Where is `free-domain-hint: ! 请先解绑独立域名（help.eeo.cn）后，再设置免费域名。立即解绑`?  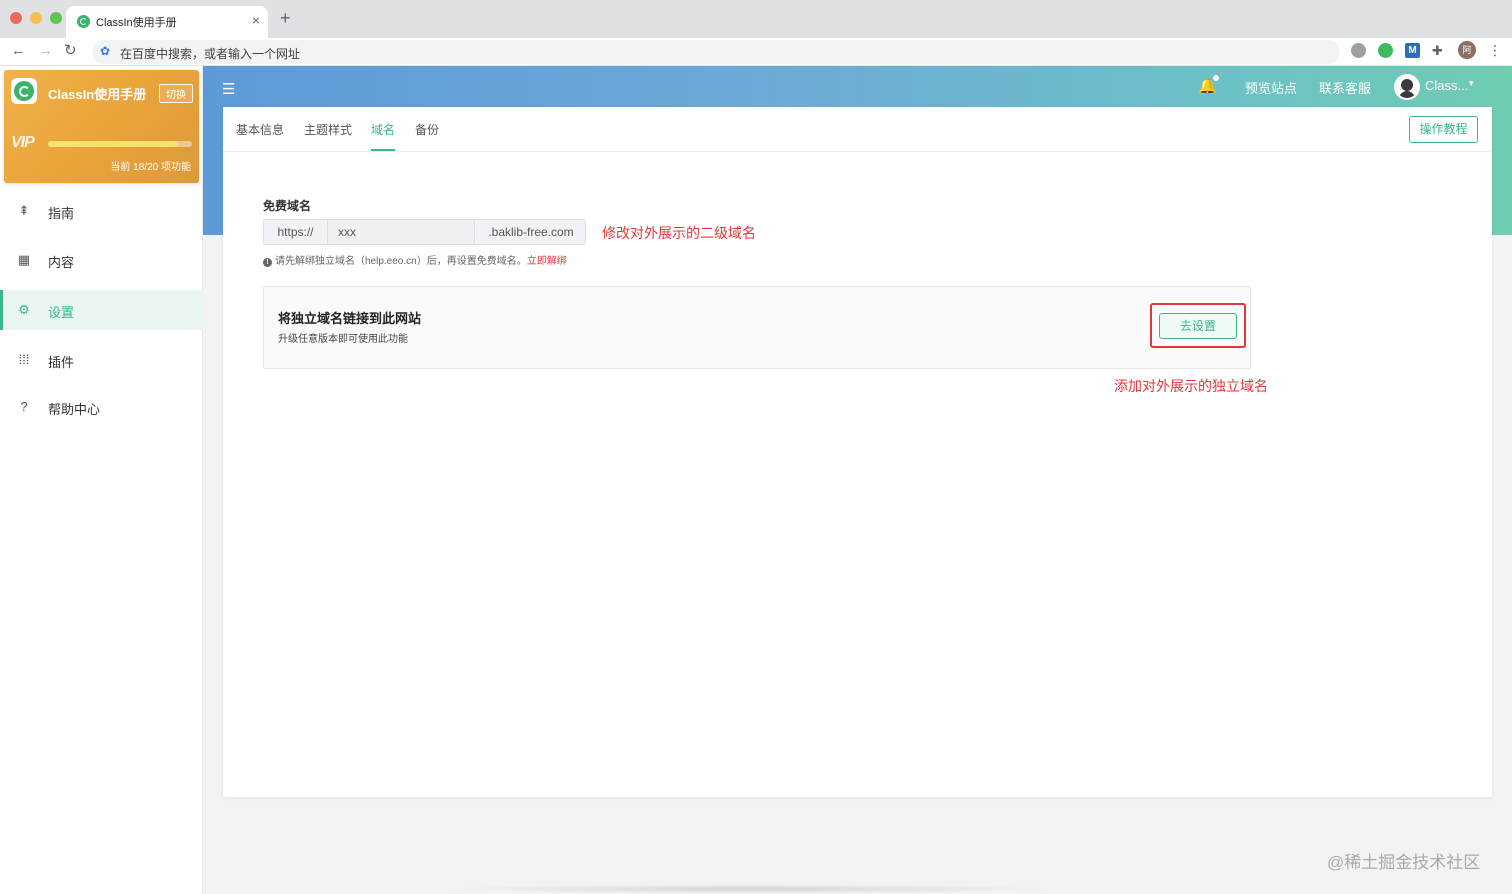 free-domain-hint: ! 请先解绑独立域名（help.eeo.cn）后，再设置免费域名。立即解绑 is located at coordinates (415, 259).